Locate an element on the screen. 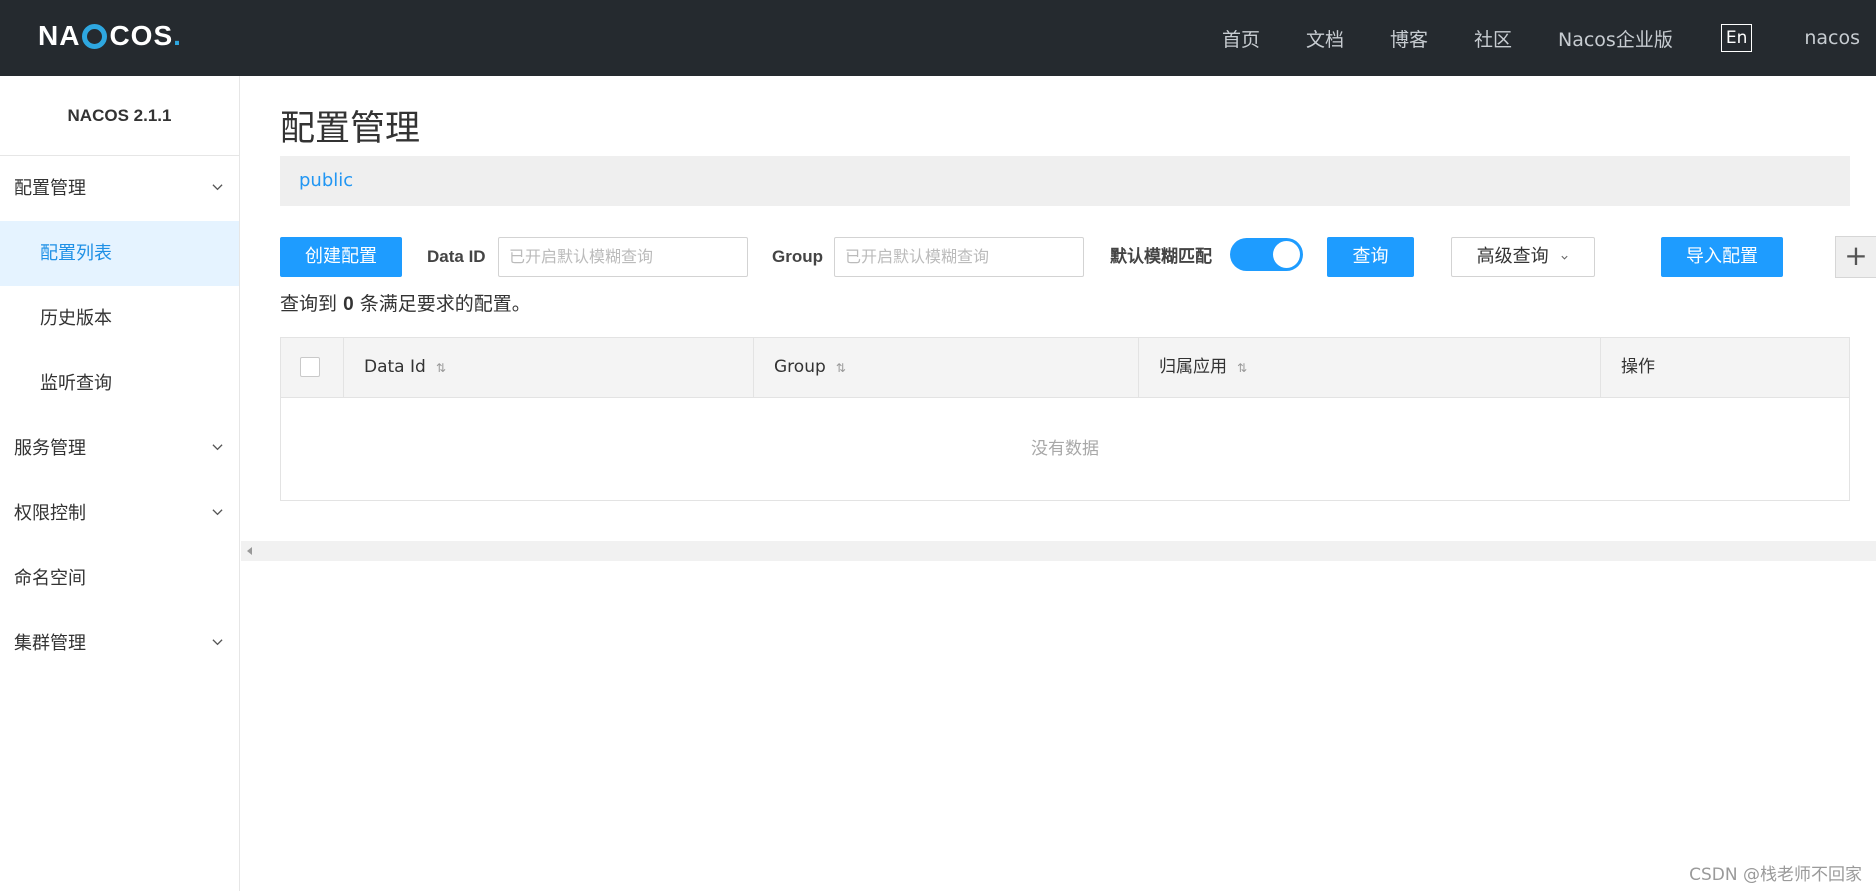 Image resolution: width=1876 pixels, height=891 pixels. advanced-query-label: 高级查询 is located at coordinates (1512, 256).